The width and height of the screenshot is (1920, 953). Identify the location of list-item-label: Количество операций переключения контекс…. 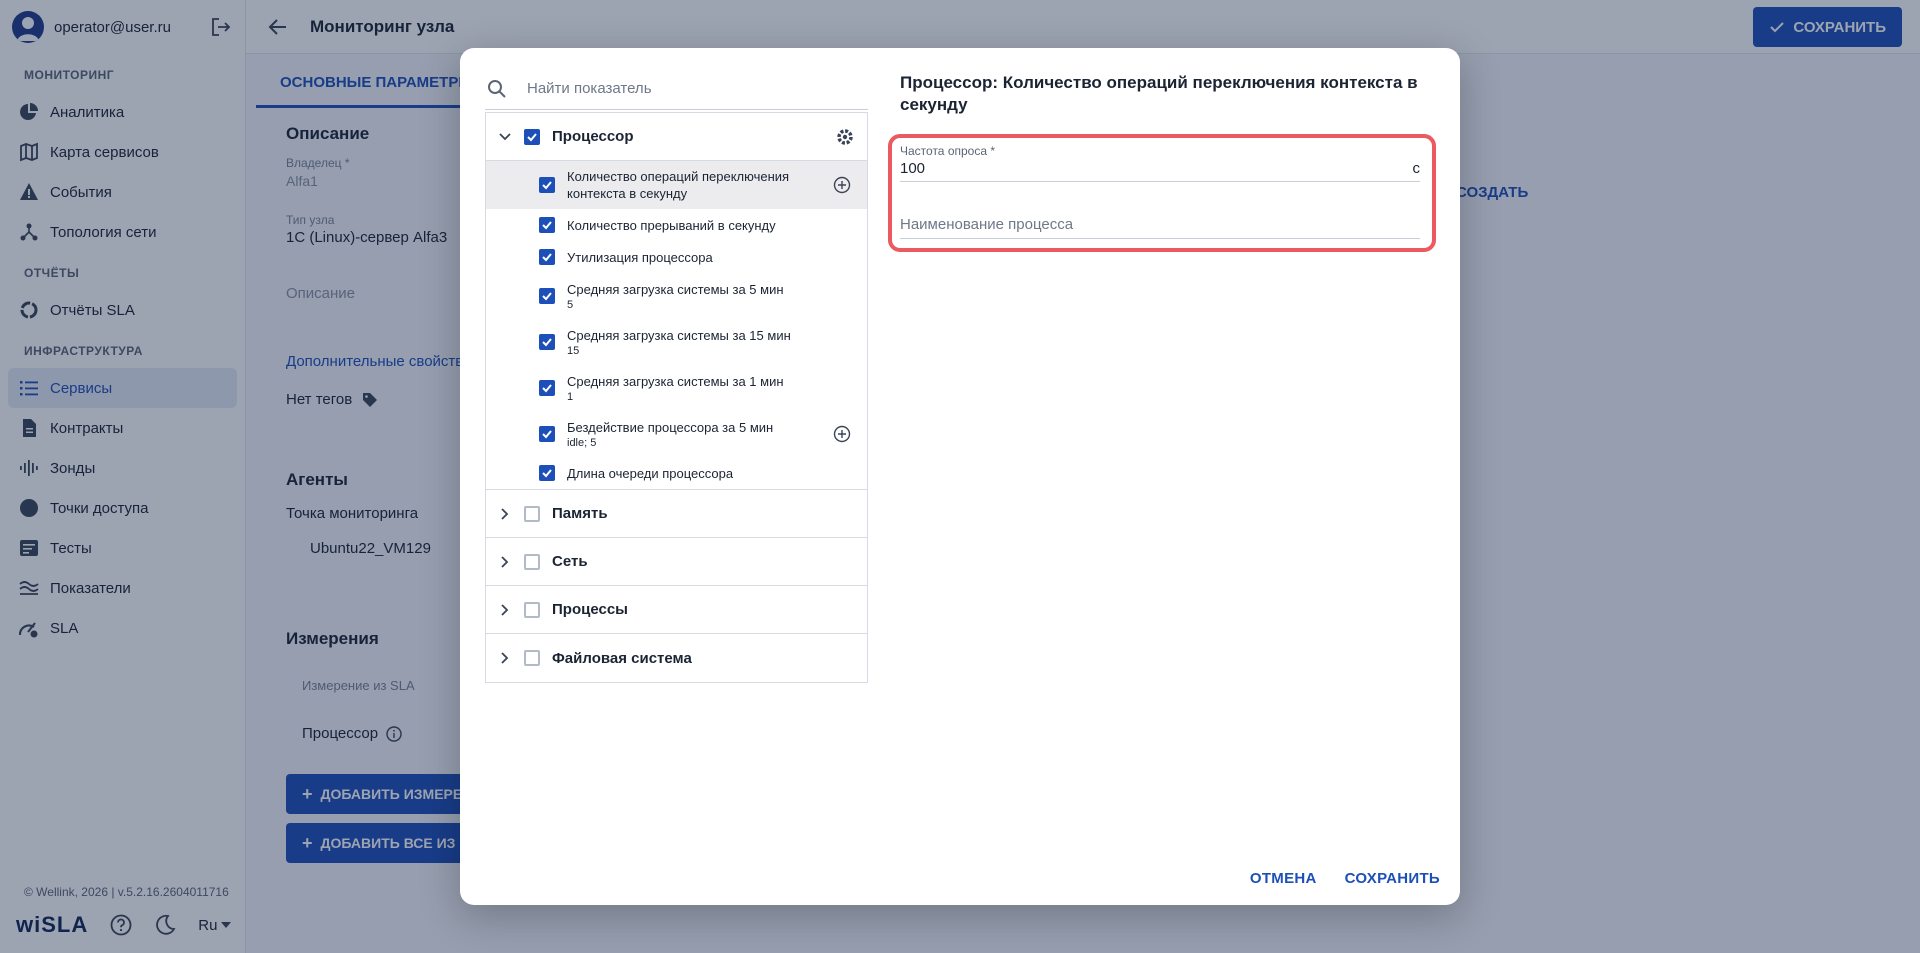
(678, 185).